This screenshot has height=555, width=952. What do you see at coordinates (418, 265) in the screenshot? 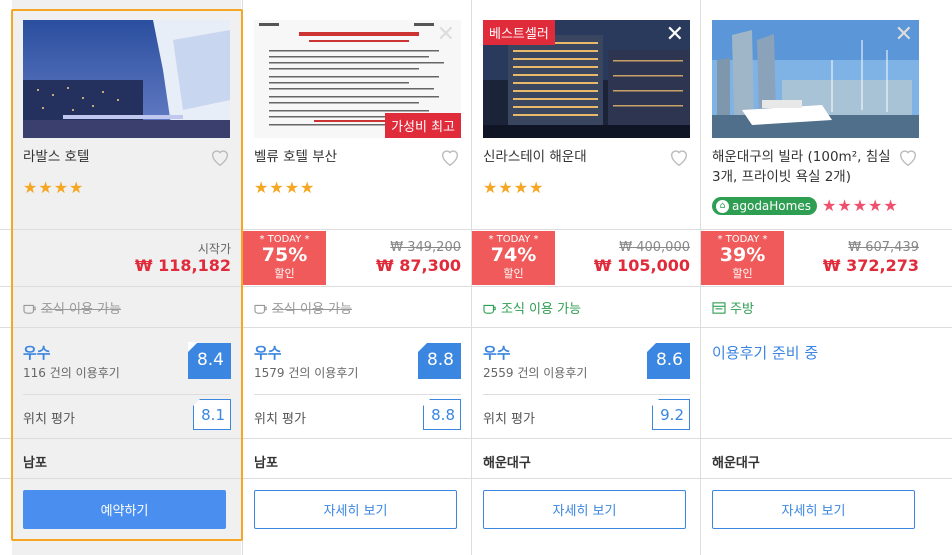
I see `price: ₩ 87,300` at bounding box center [418, 265].